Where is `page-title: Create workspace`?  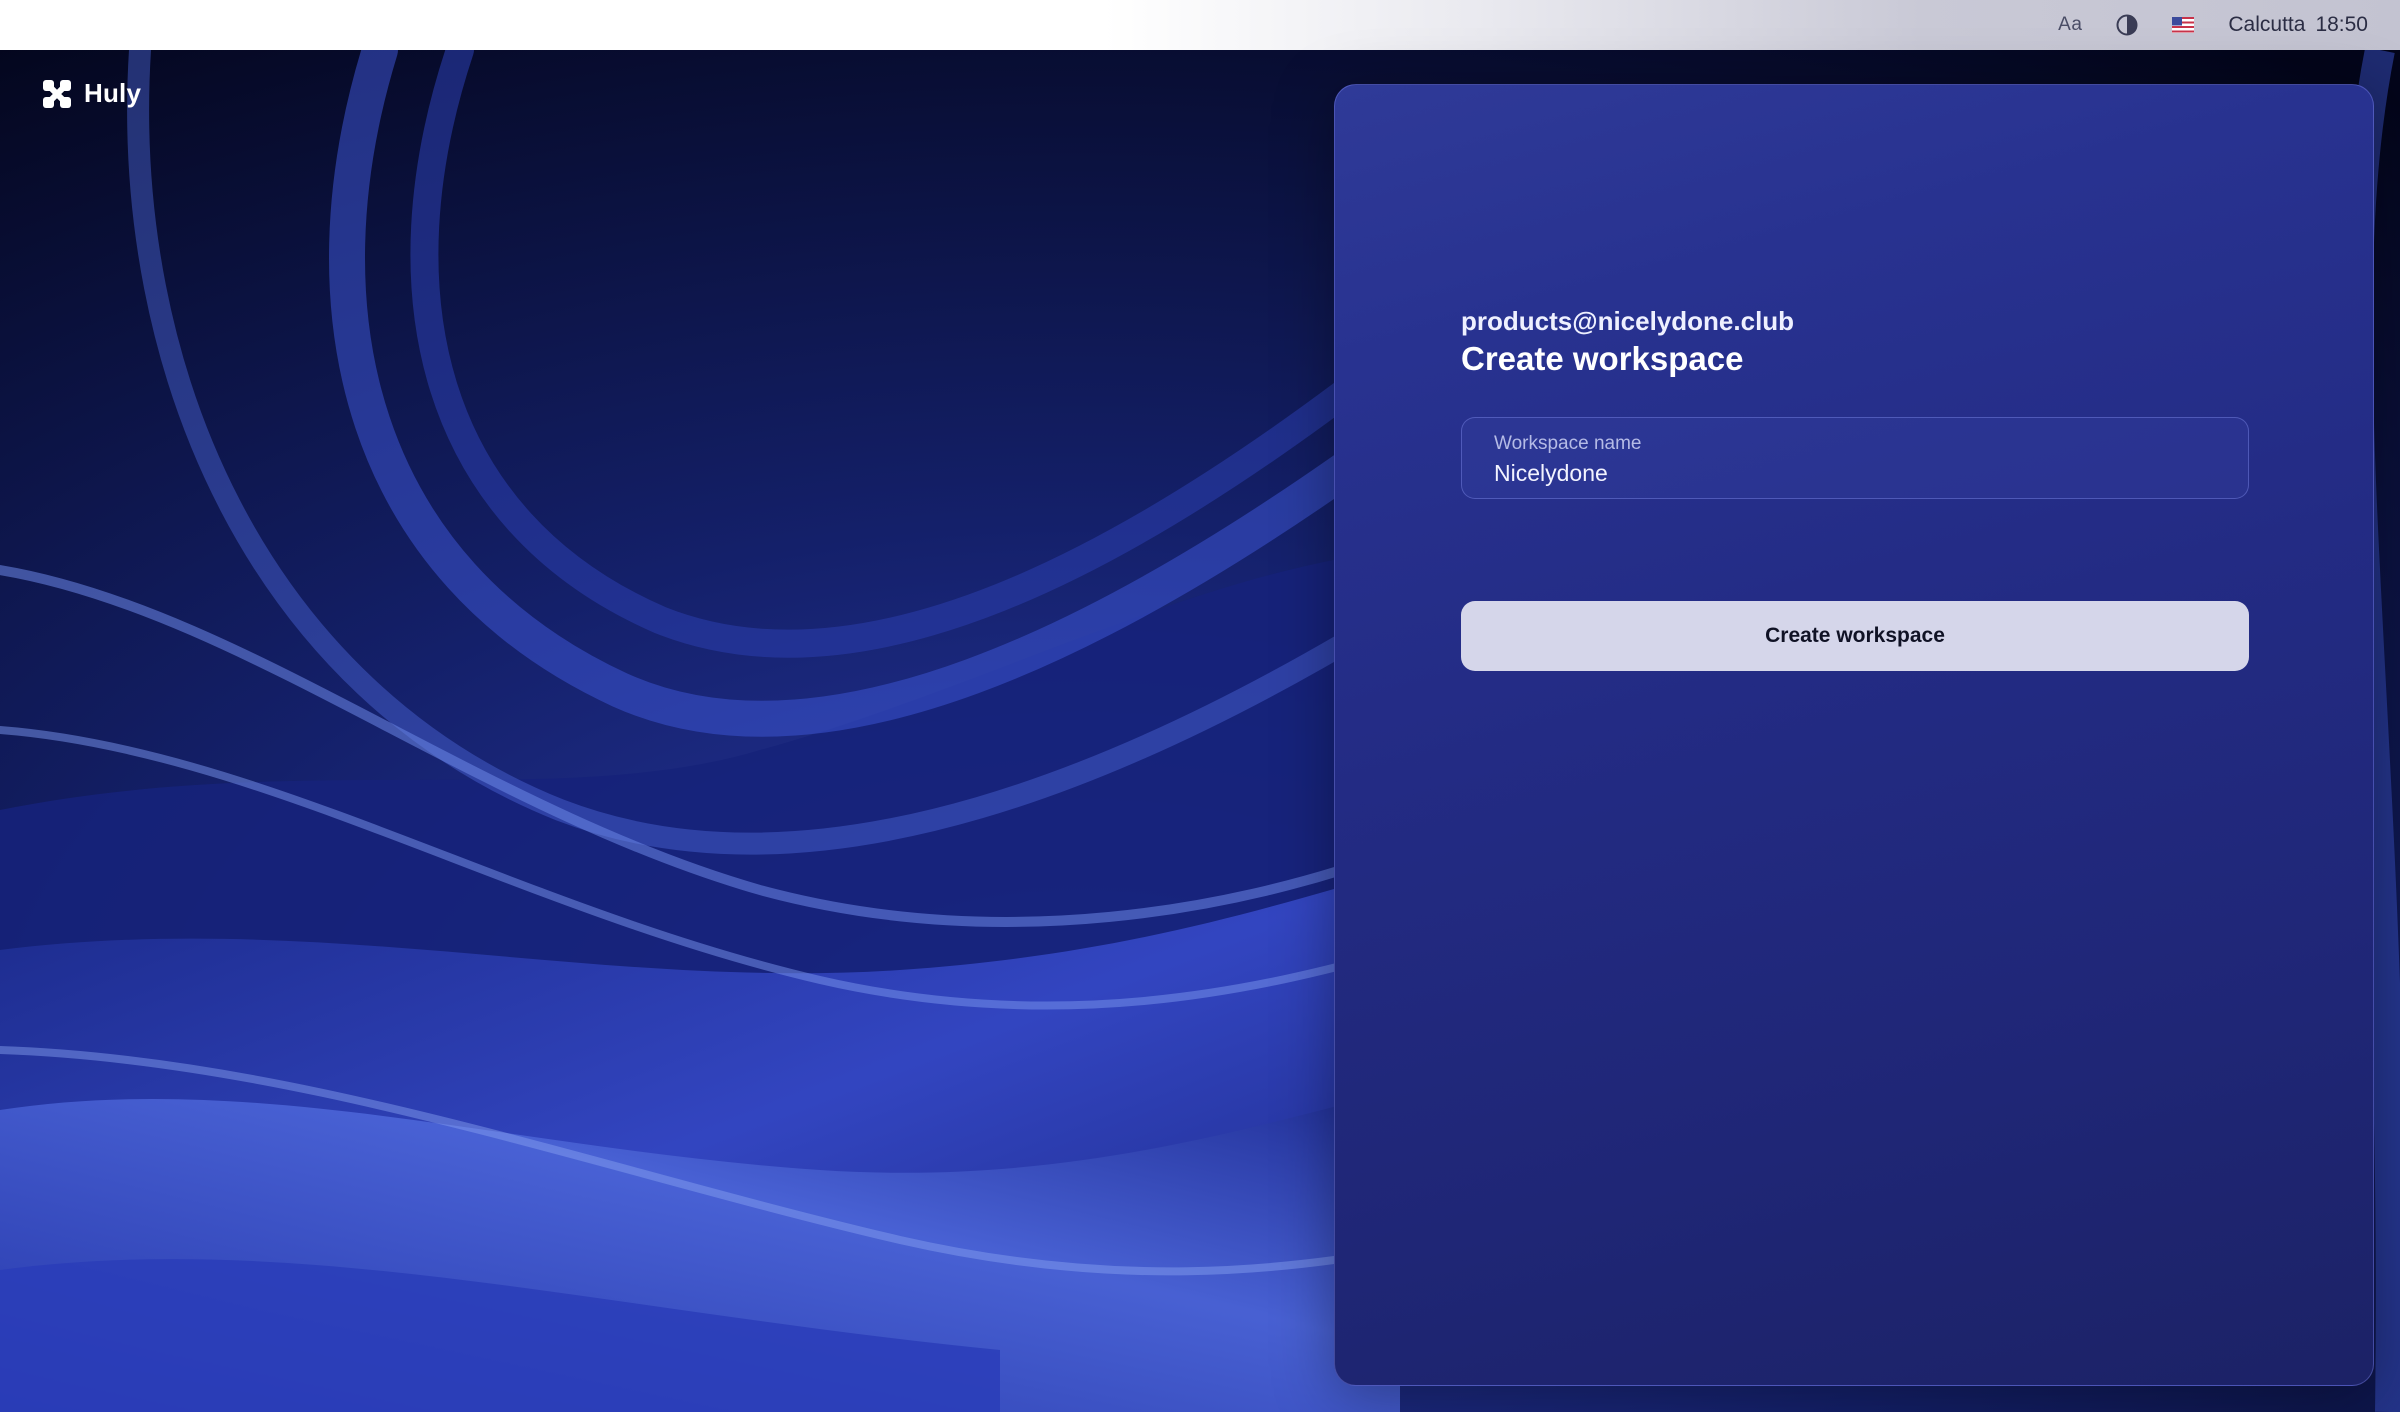
page-title: Create workspace is located at coordinates (1602, 358).